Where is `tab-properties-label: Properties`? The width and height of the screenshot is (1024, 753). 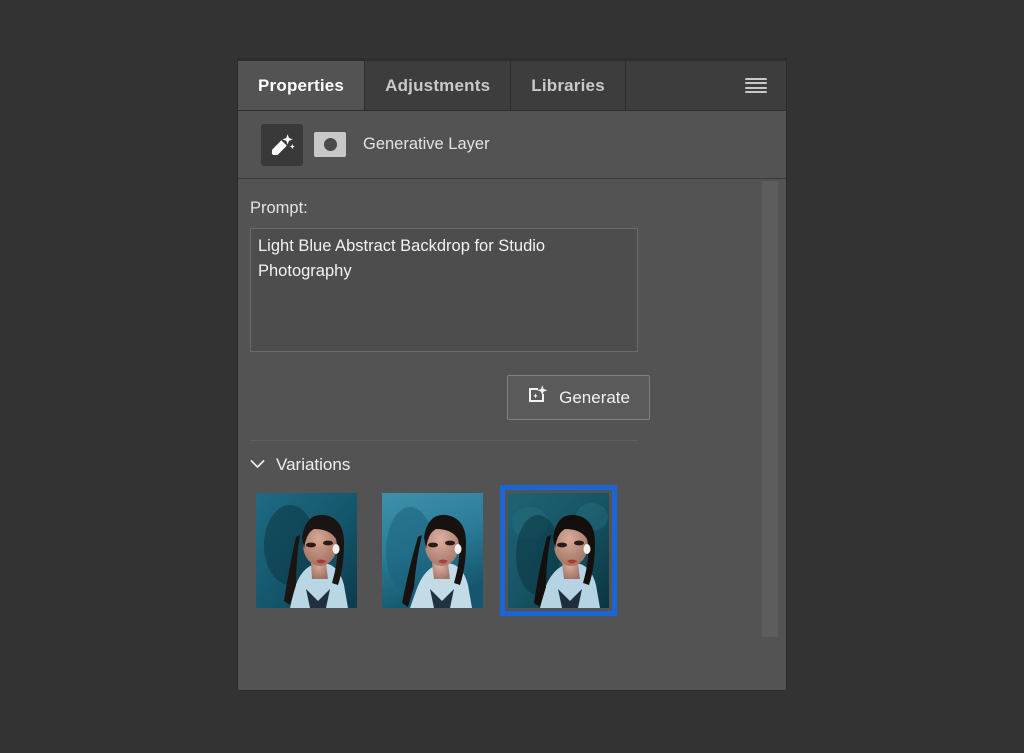 tab-properties-label: Properties is located at coordinates (301, 85).